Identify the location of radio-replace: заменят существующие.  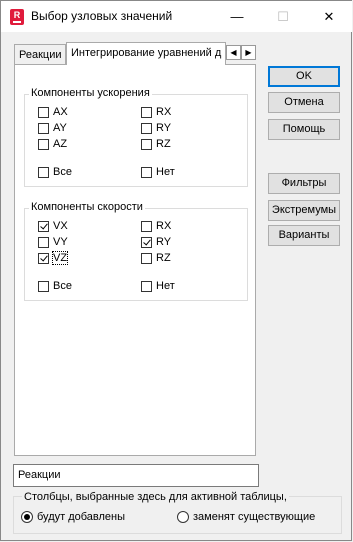
(246, 517).